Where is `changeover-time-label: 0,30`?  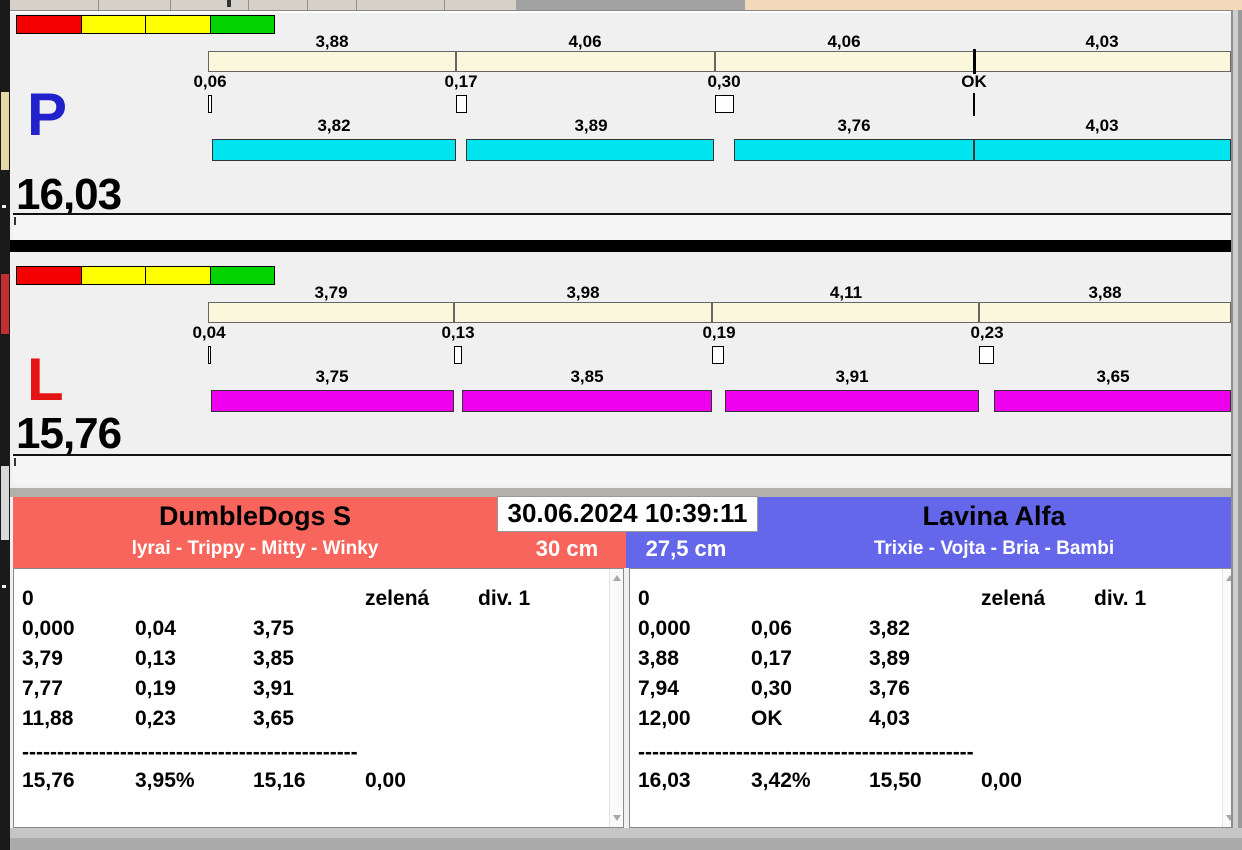 changeover-time-label: 0,30 is located at coordinates (724, 81).